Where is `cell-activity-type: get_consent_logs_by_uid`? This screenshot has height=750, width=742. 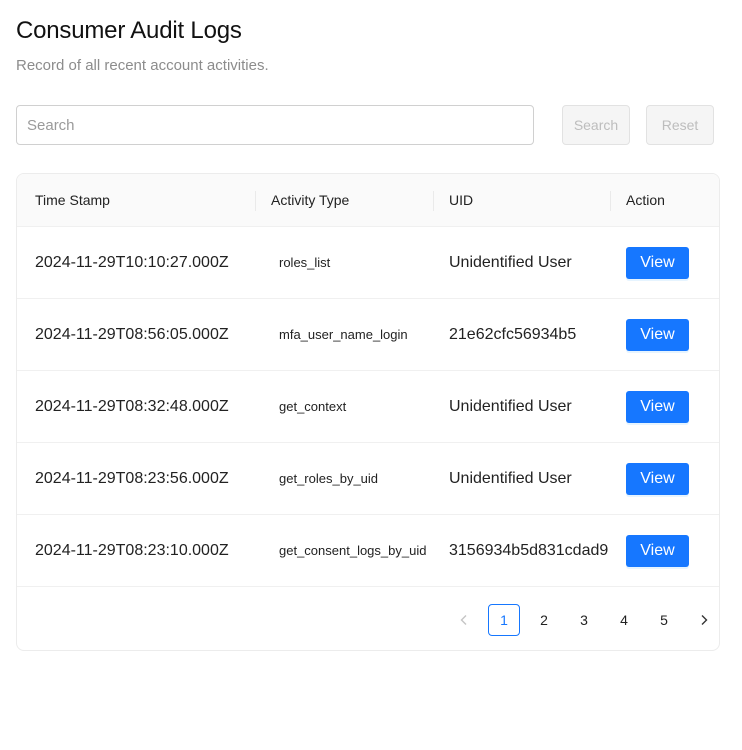 cell-activity-type: get_consent_logs_by_uid is located at coordinates (353, 550).